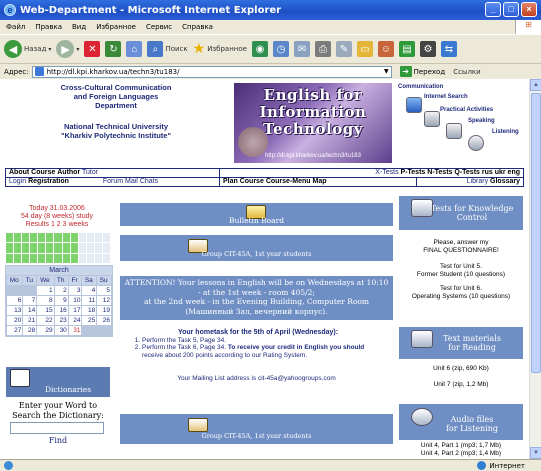 The height and width of the screenshot is (471, 541). What do you see at coordinates (477, 181) in the screenshot?
I see `nav-library: Library` at bounding box center [477, 181].